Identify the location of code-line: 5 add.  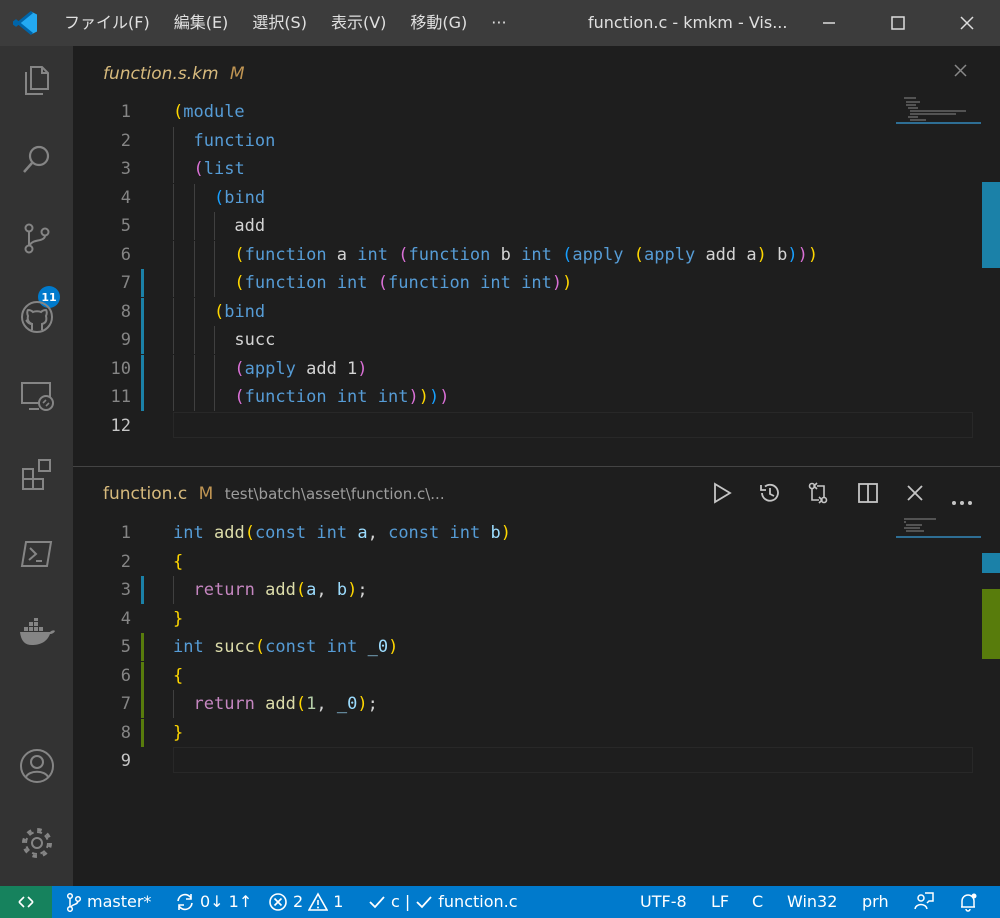
(523, 226).